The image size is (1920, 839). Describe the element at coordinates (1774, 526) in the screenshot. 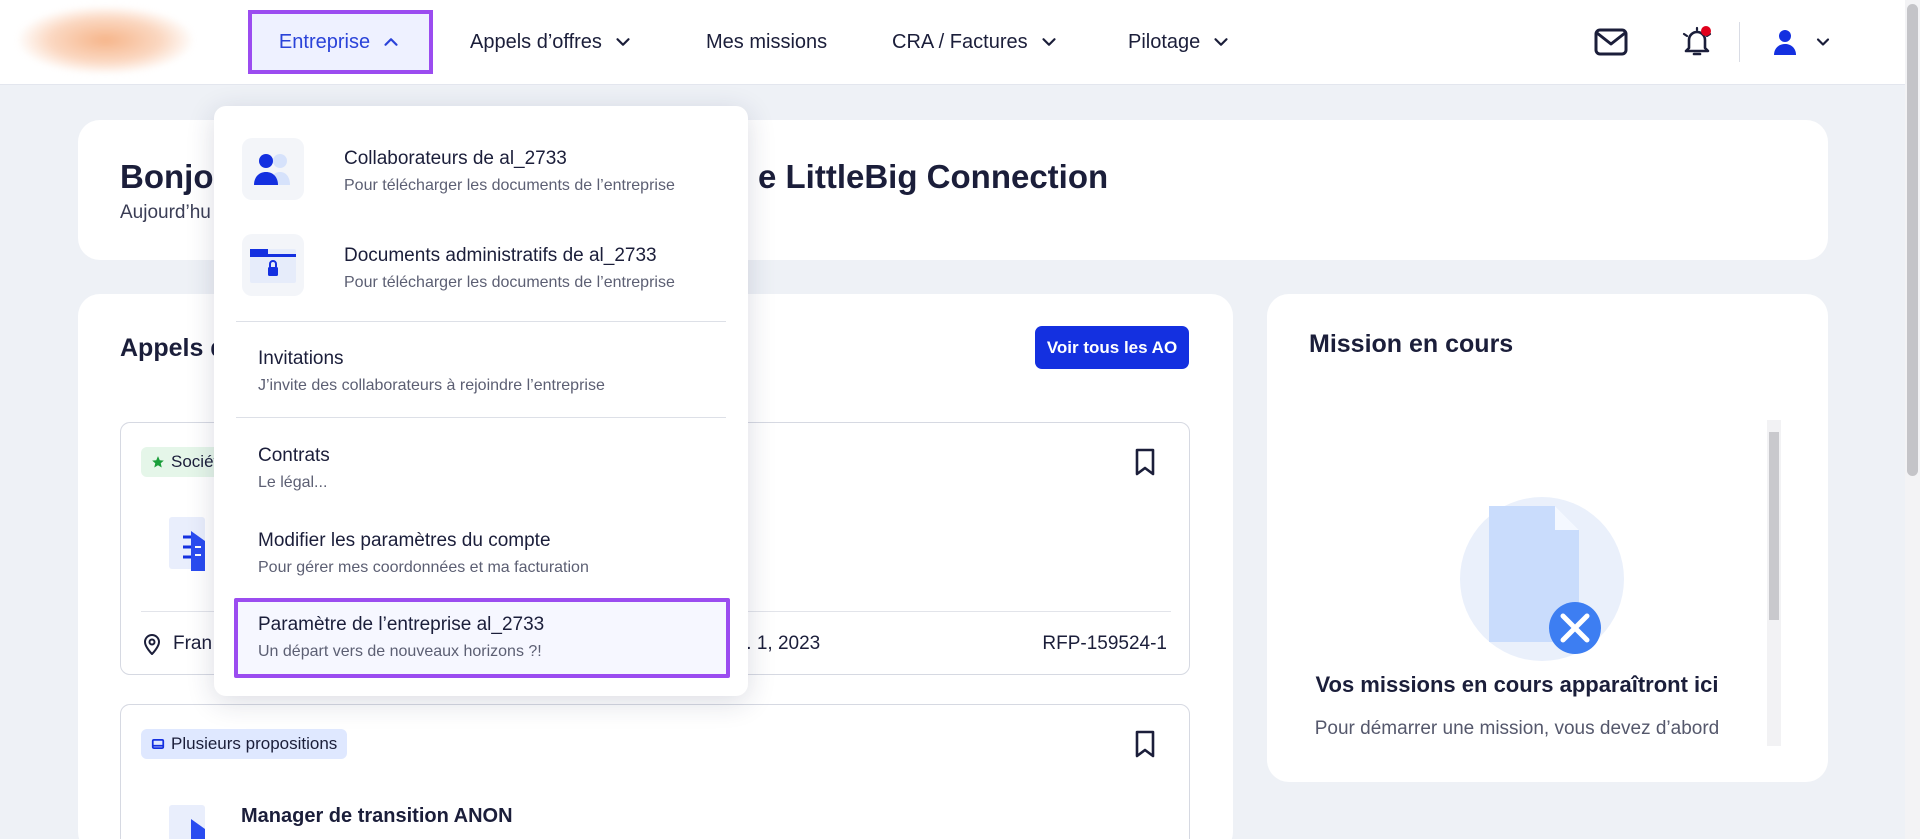

I see `mission-scrollbar-thumb` at that location.